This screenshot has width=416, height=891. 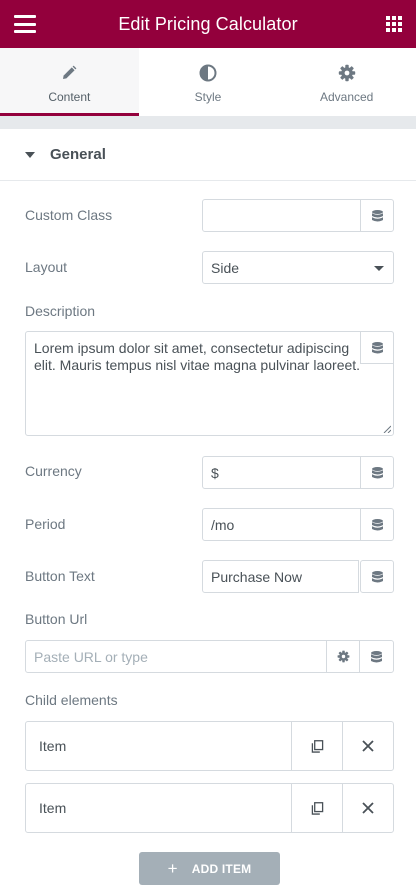 I want to click on widgets-grid-icon, so click(x=394, y=24).